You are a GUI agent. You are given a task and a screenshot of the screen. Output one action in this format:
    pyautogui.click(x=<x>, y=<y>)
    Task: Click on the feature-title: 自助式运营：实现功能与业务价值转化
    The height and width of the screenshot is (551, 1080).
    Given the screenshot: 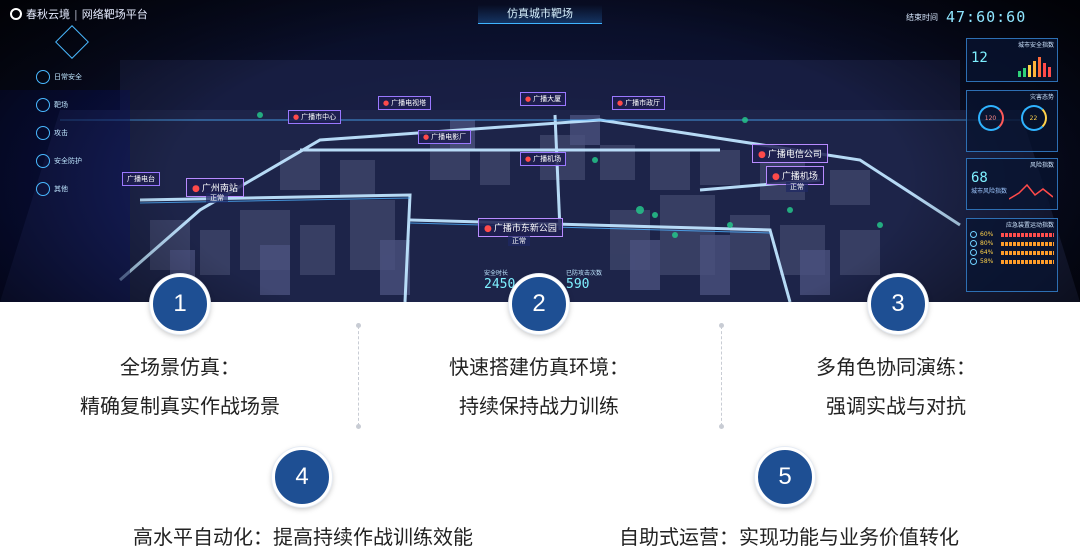 What is the action you would take?
    pyautogui.click(x=789, y=537)
    